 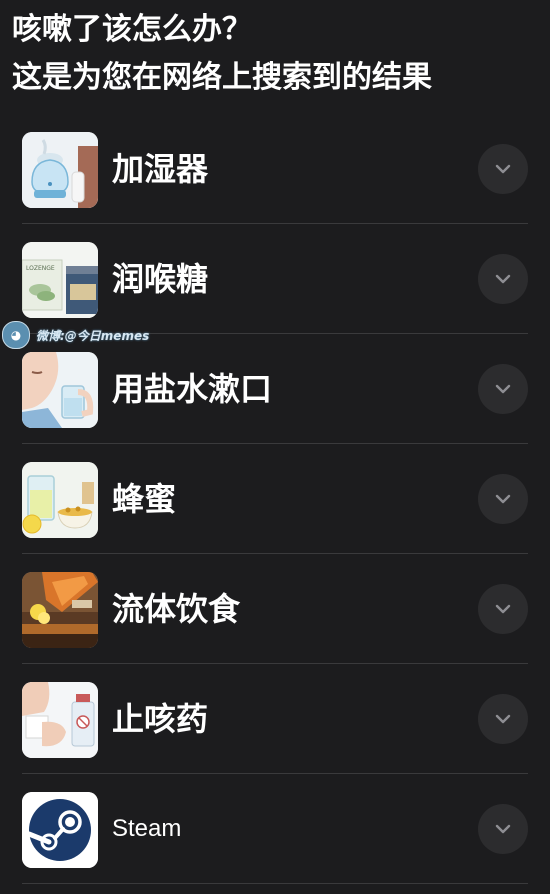 What do you see at coordinates (192, 389) in the screenshot?
I see `item-label: 用盐水漱口` at bounding box center [192, 389].